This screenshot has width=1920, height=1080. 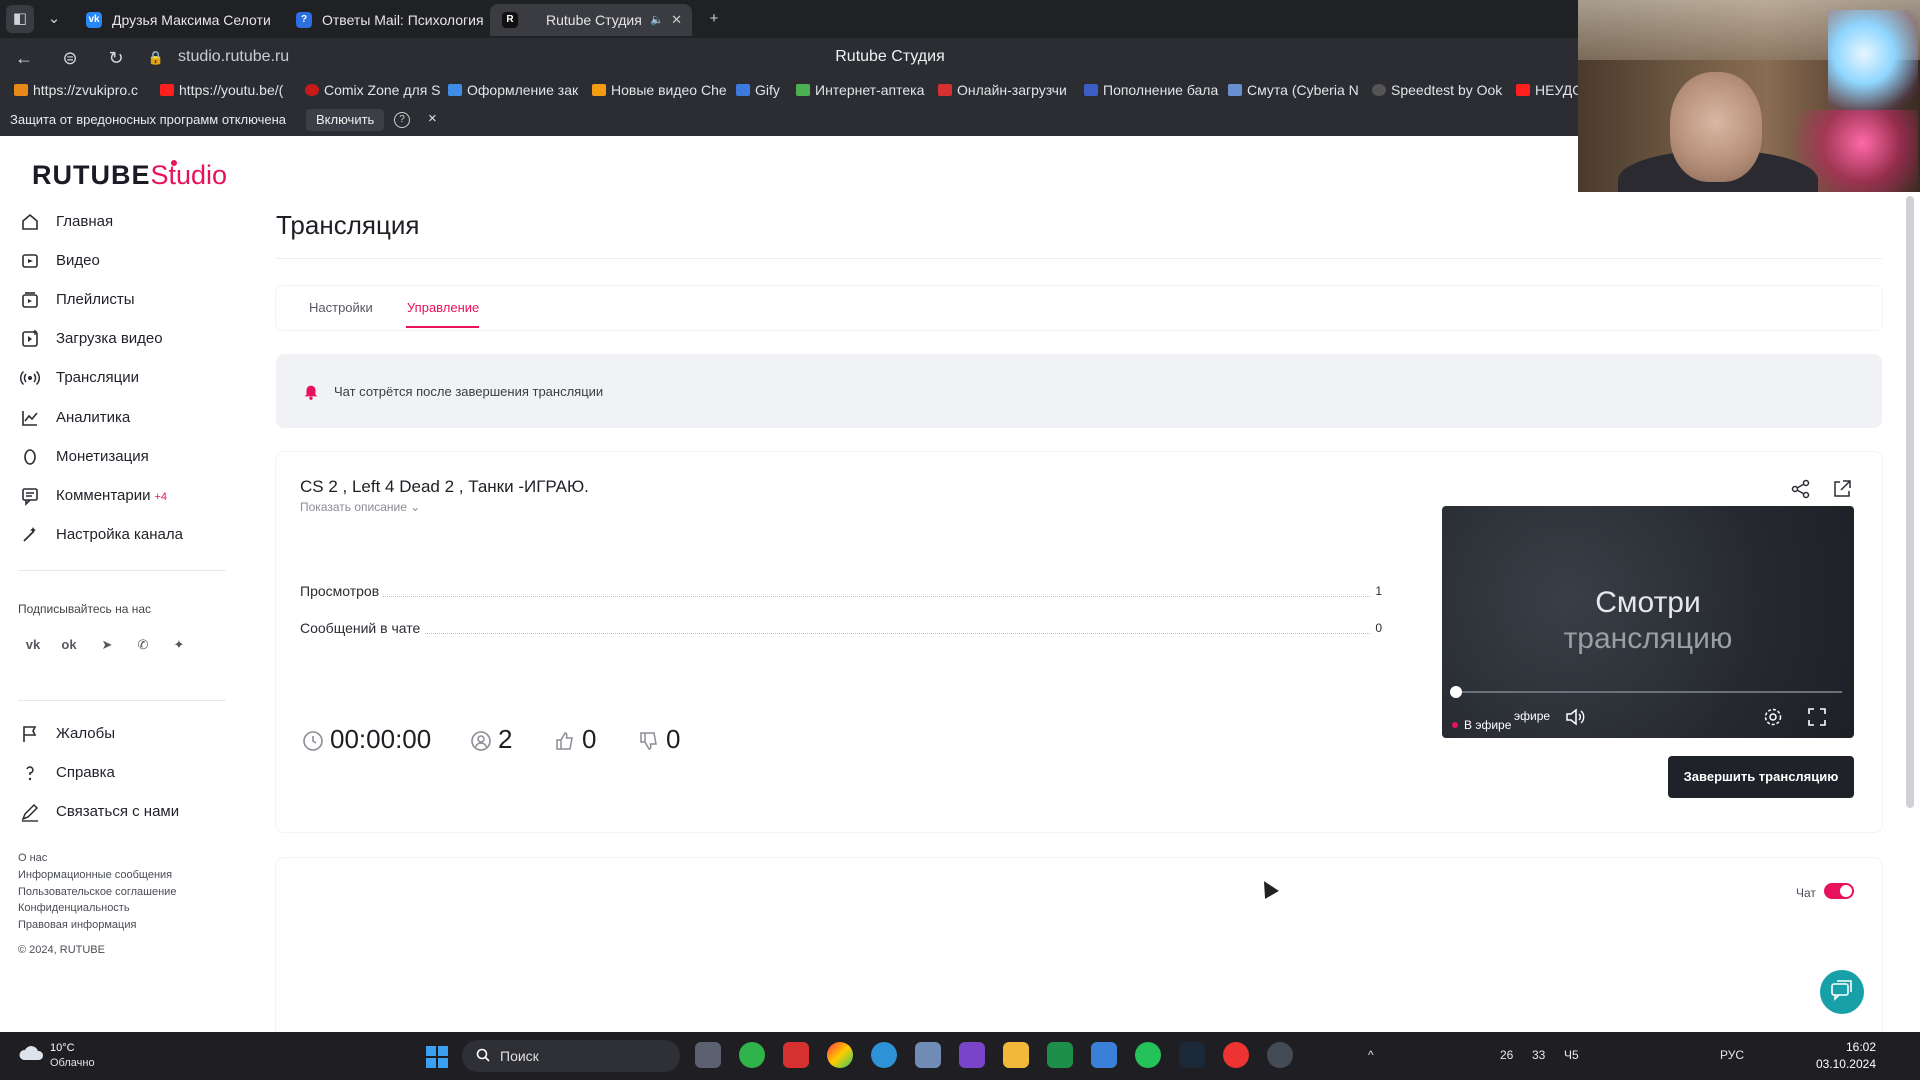 I want to click on page-scrollbar, so click(x=1910, y=502).